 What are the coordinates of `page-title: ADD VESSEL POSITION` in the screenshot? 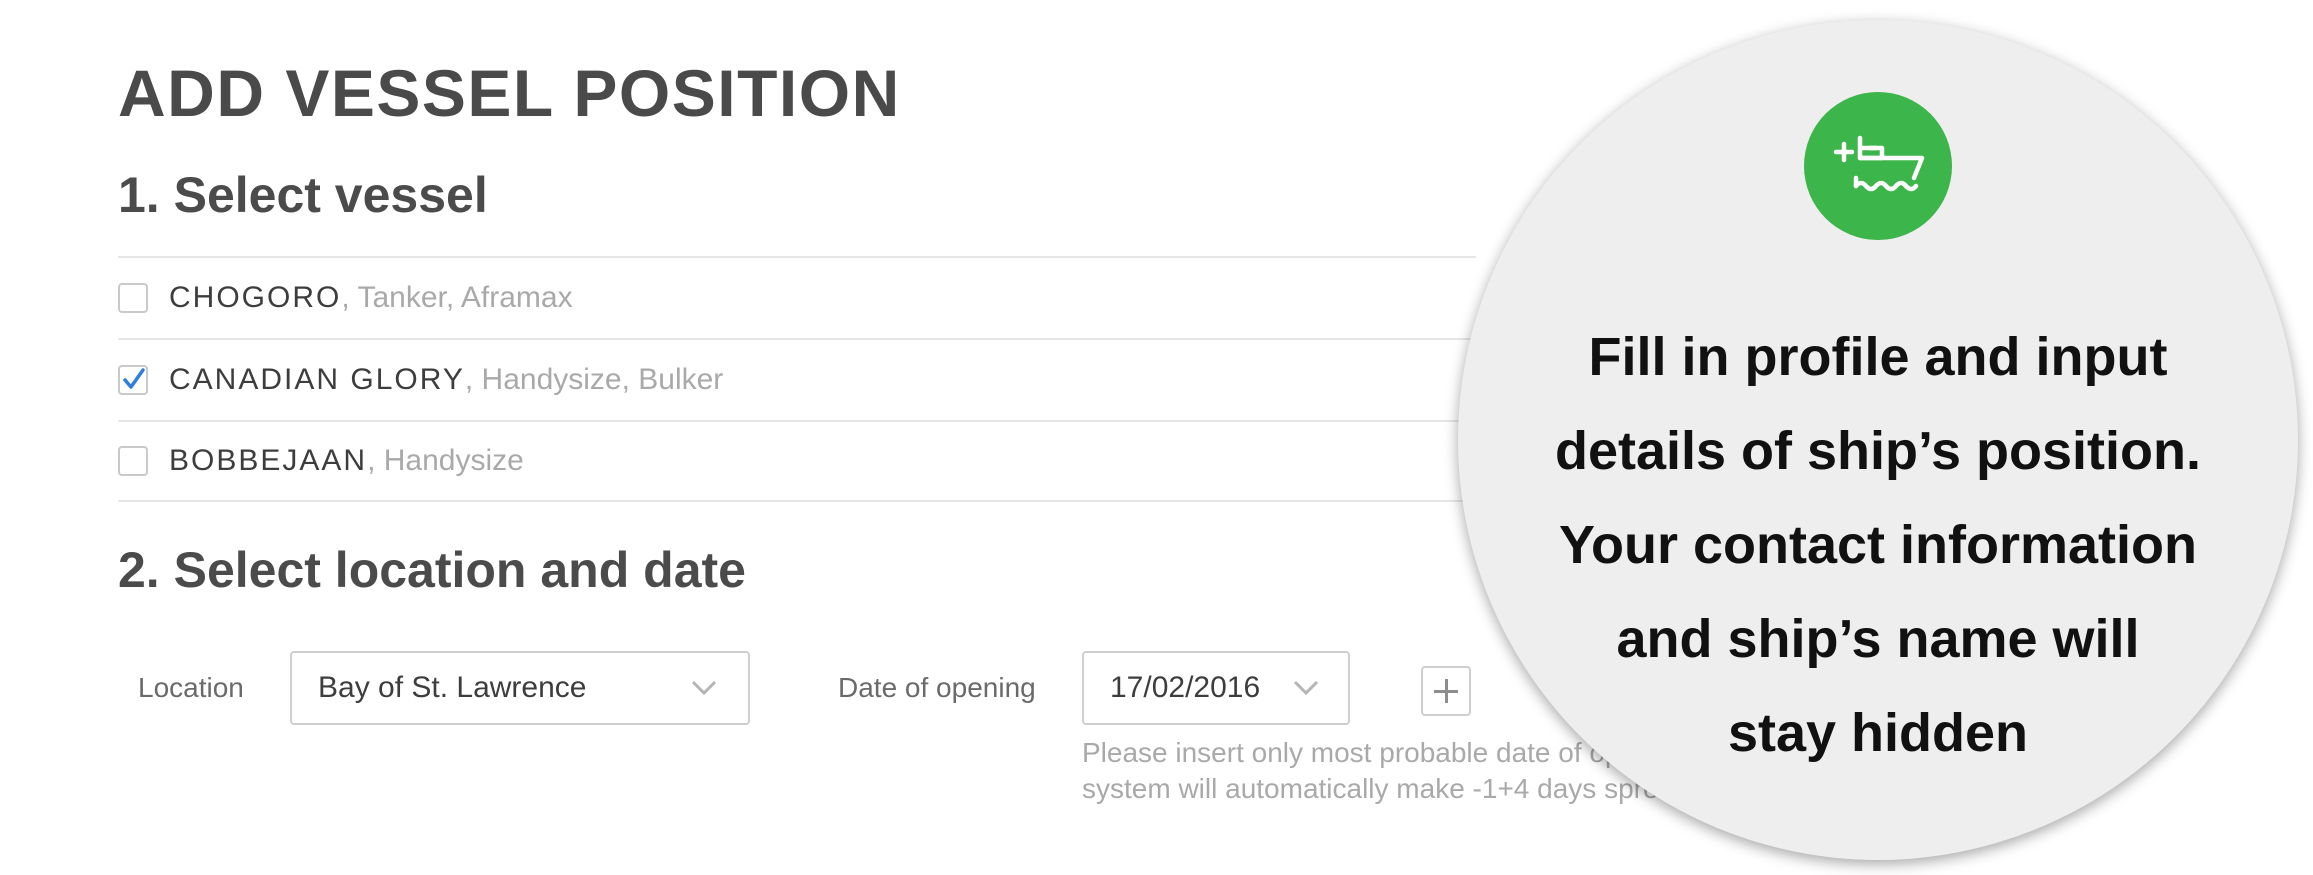 It's located at (509, 93).